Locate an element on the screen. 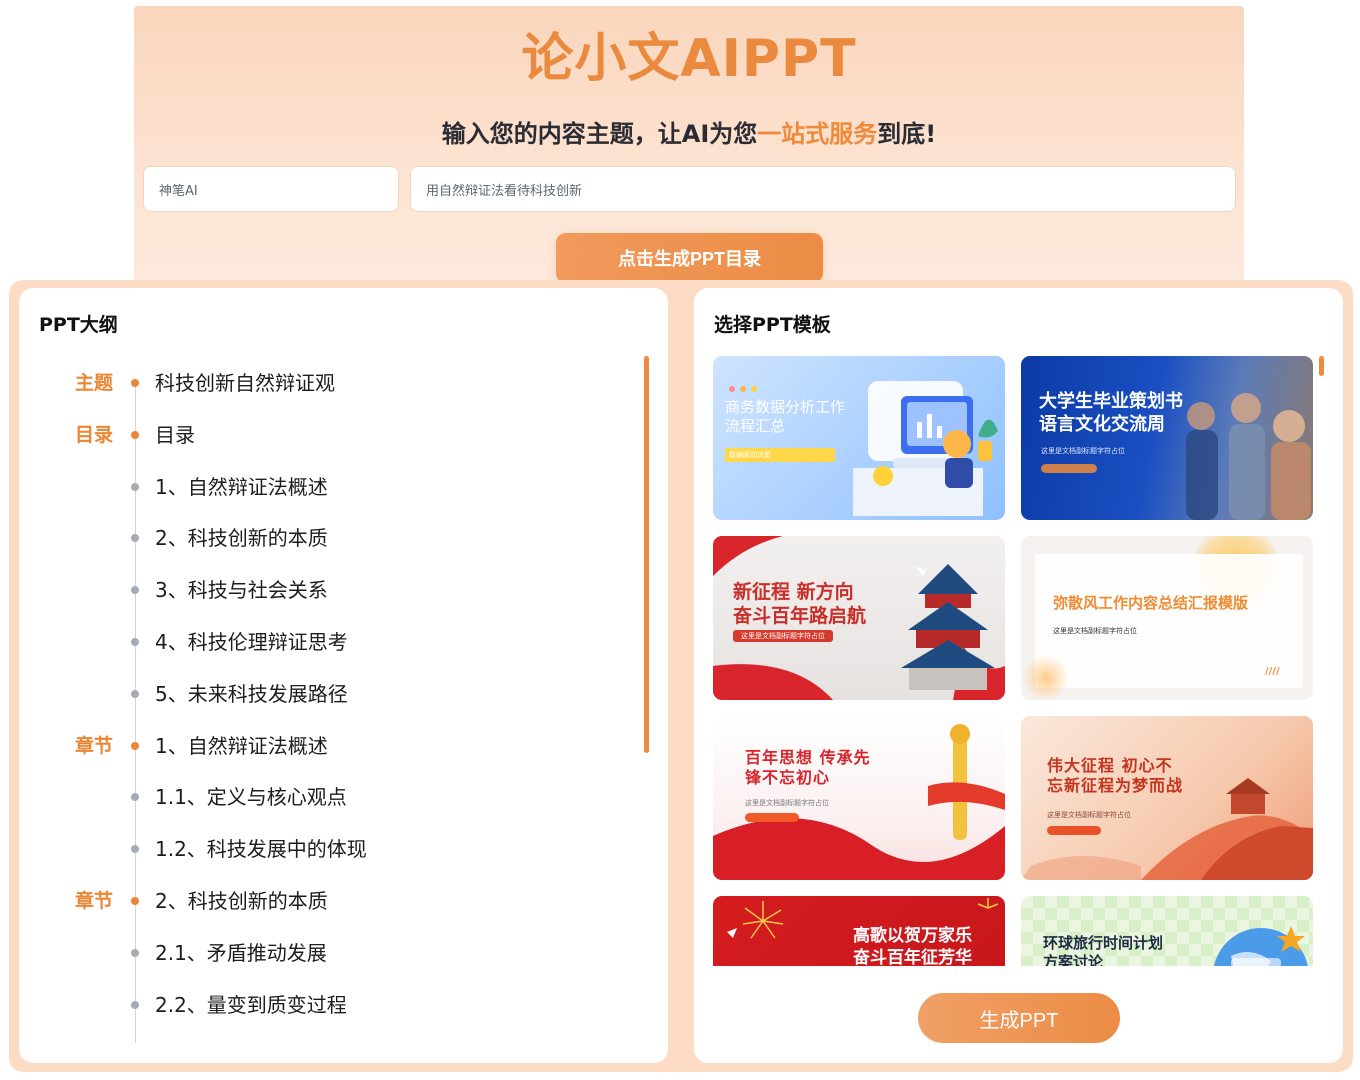 This screenshot has height=1080, width=1360. outline-row: 主题 科技创新自然辩证观 is located at coordinates (319, 383).